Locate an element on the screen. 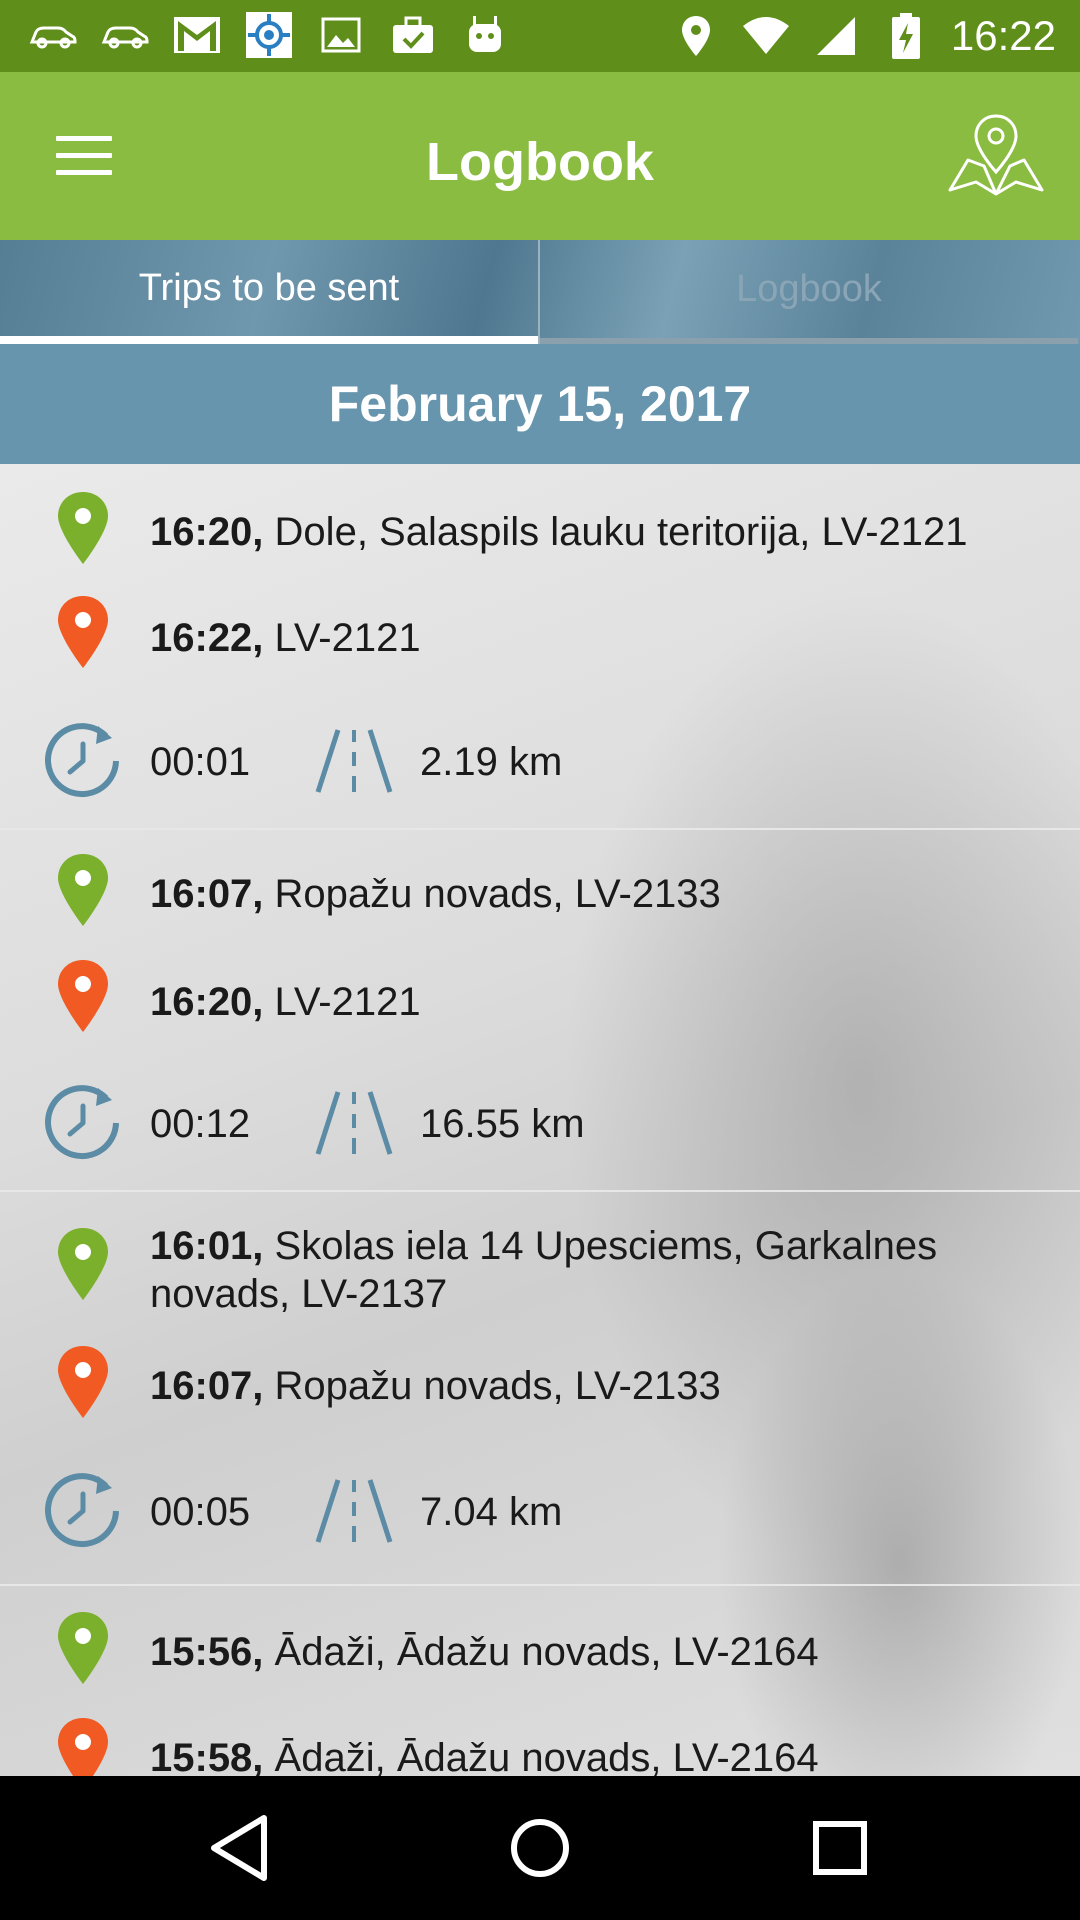 The height and width of the screenshot is (1920, 1080). system-nav-bar is located at coordinates (540, 1848).